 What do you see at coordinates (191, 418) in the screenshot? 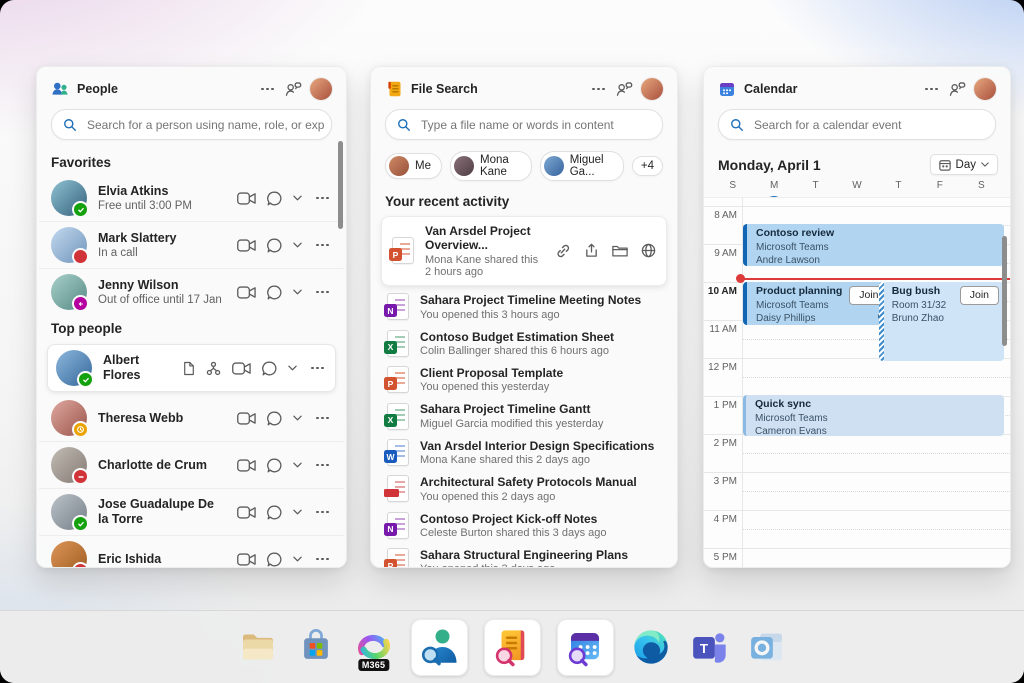
I see `person-row: Theresa Webb` at bounding box center [191, 418].